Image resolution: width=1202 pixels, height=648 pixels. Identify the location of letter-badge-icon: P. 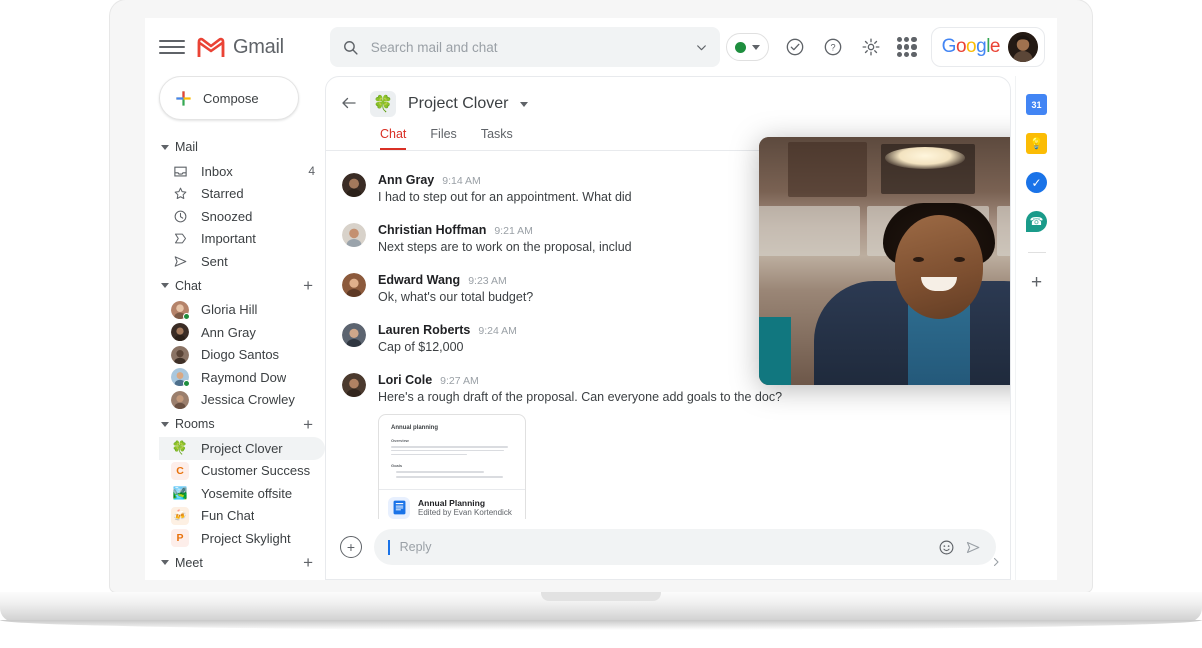
(180, 538).